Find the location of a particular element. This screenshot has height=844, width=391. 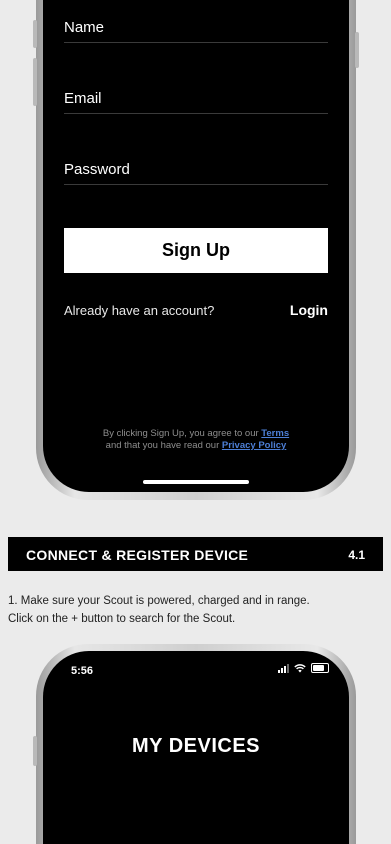

wifi-icon is located at coordinates (300, 667).